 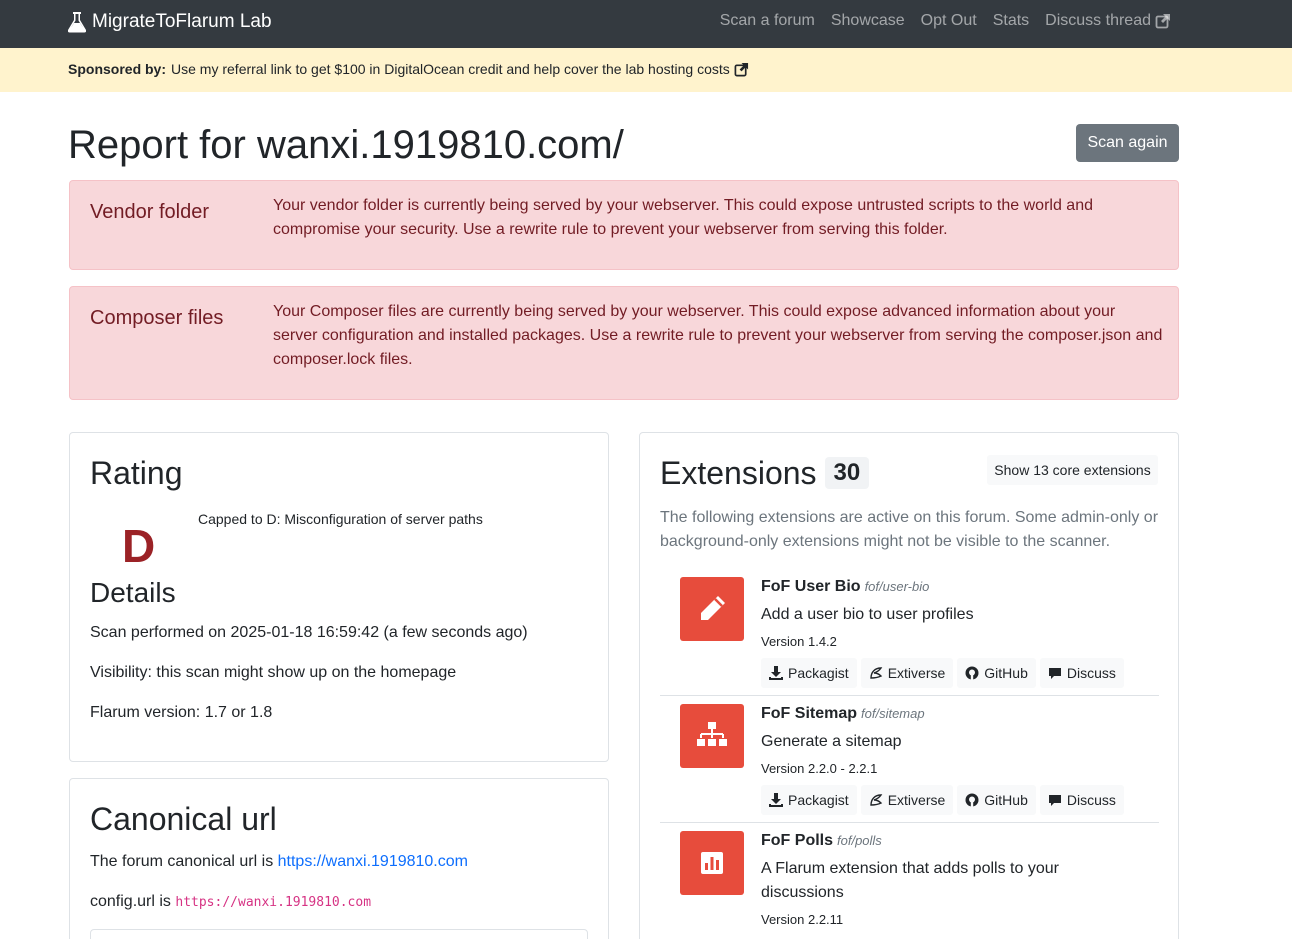 I want to click on details-heading: Details, so click(x=133, y=592).